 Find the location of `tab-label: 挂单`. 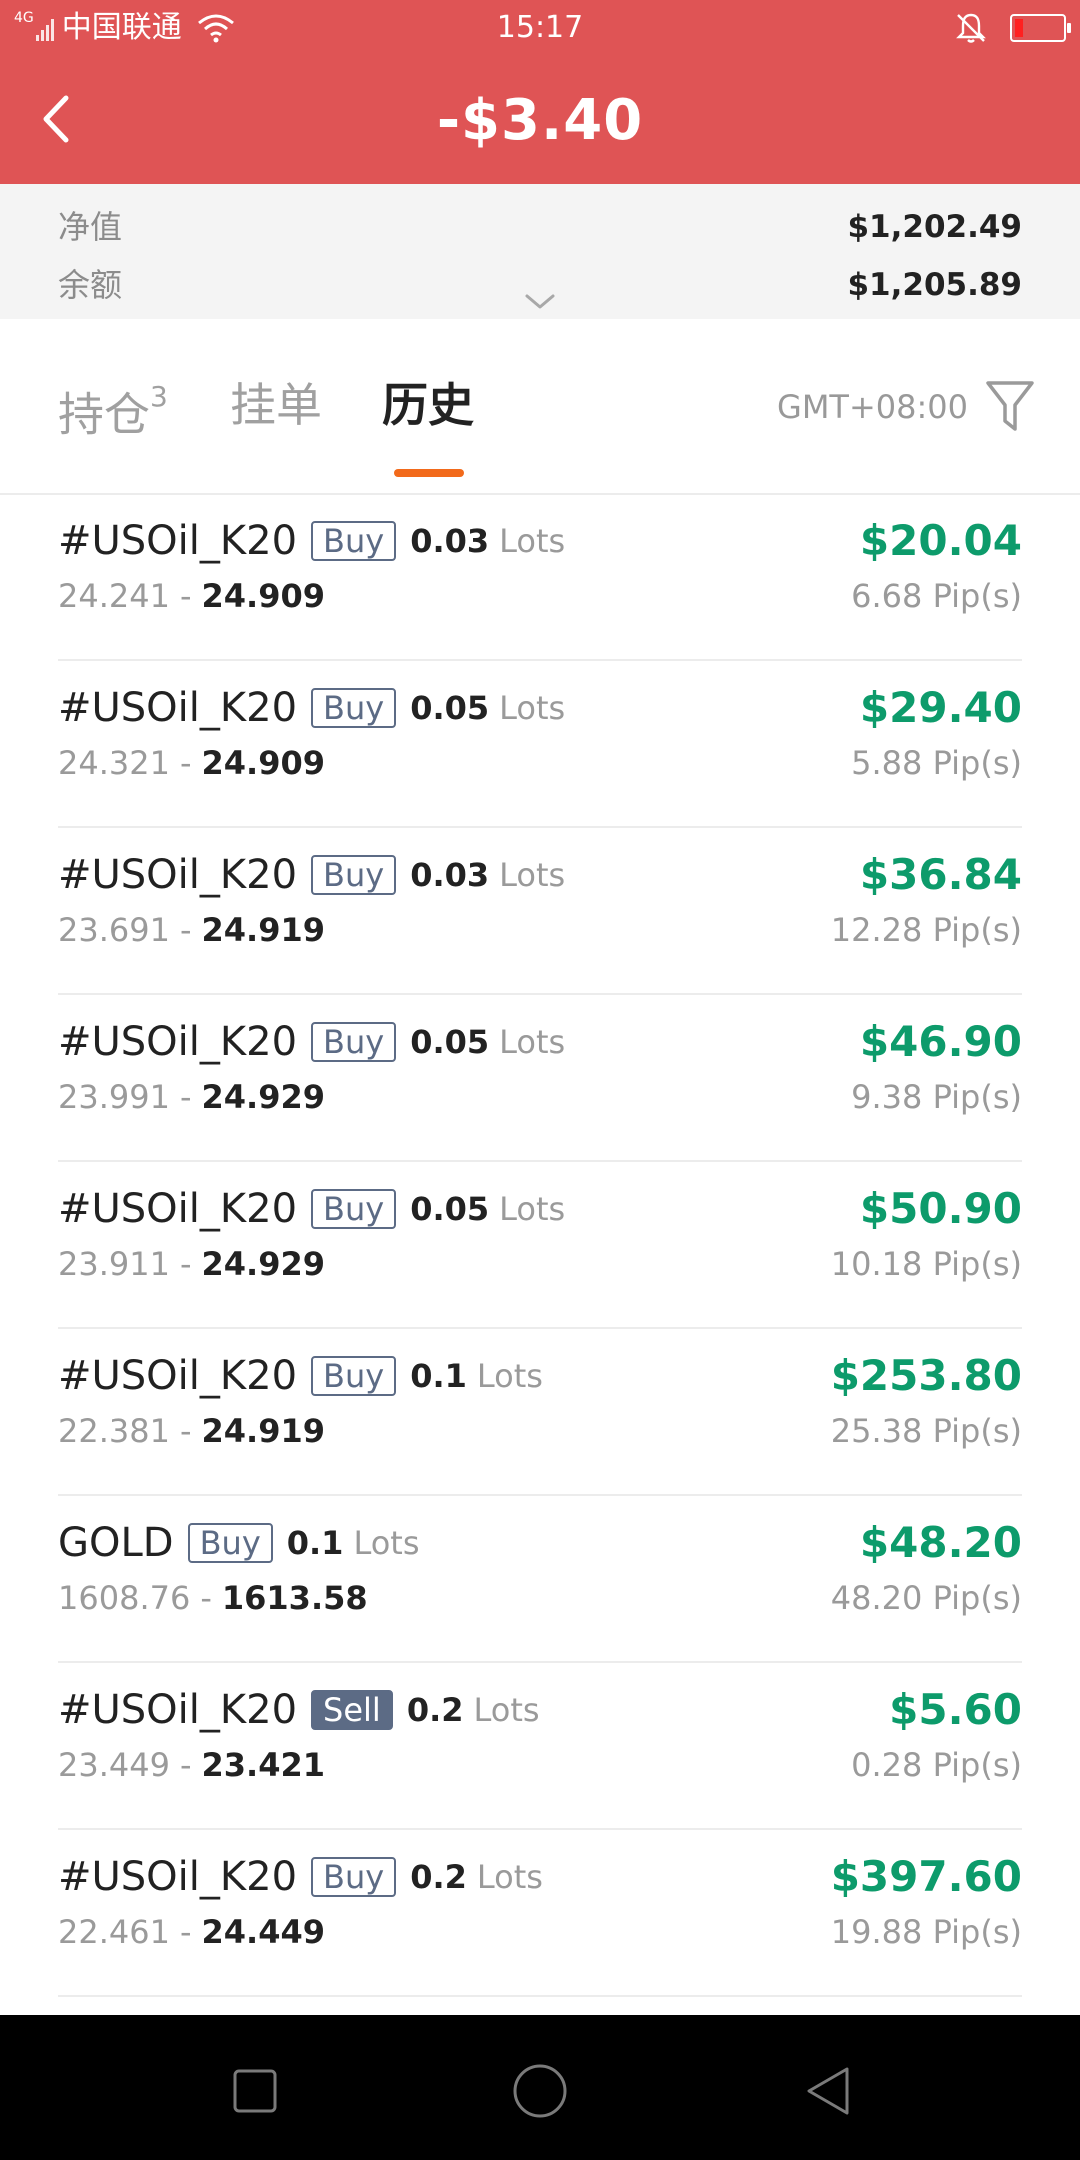

tab-label: 挂单 is located at coordinates (276, 405).